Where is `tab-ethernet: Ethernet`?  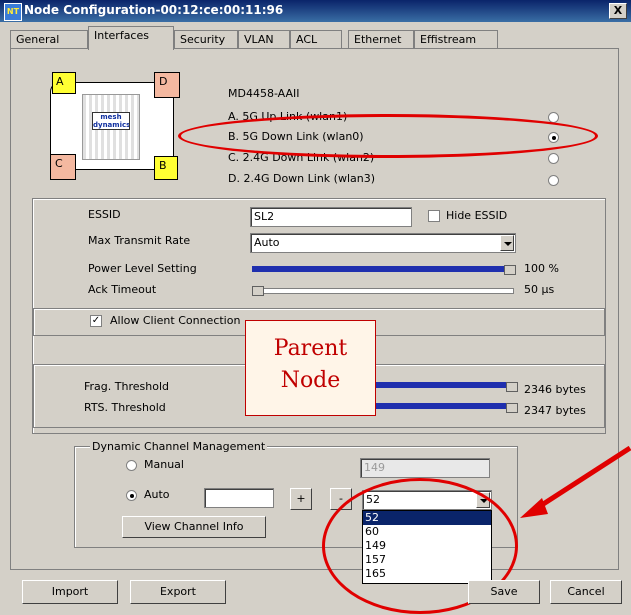
tab-ethernet: Ethernet is located at coordinates (381, 39).